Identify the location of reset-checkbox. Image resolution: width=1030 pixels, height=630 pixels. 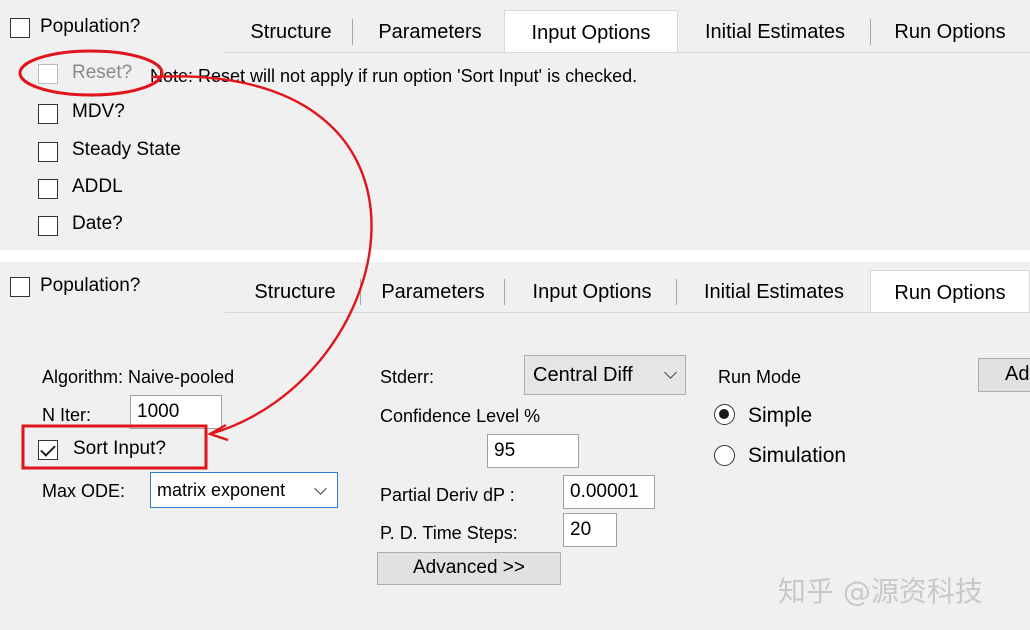
(48, 74).